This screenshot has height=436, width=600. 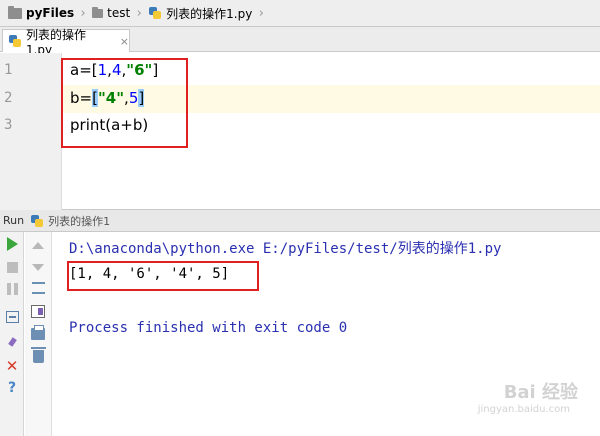 I want to click on close-run-button: ✕, so click(x=12, y=366).